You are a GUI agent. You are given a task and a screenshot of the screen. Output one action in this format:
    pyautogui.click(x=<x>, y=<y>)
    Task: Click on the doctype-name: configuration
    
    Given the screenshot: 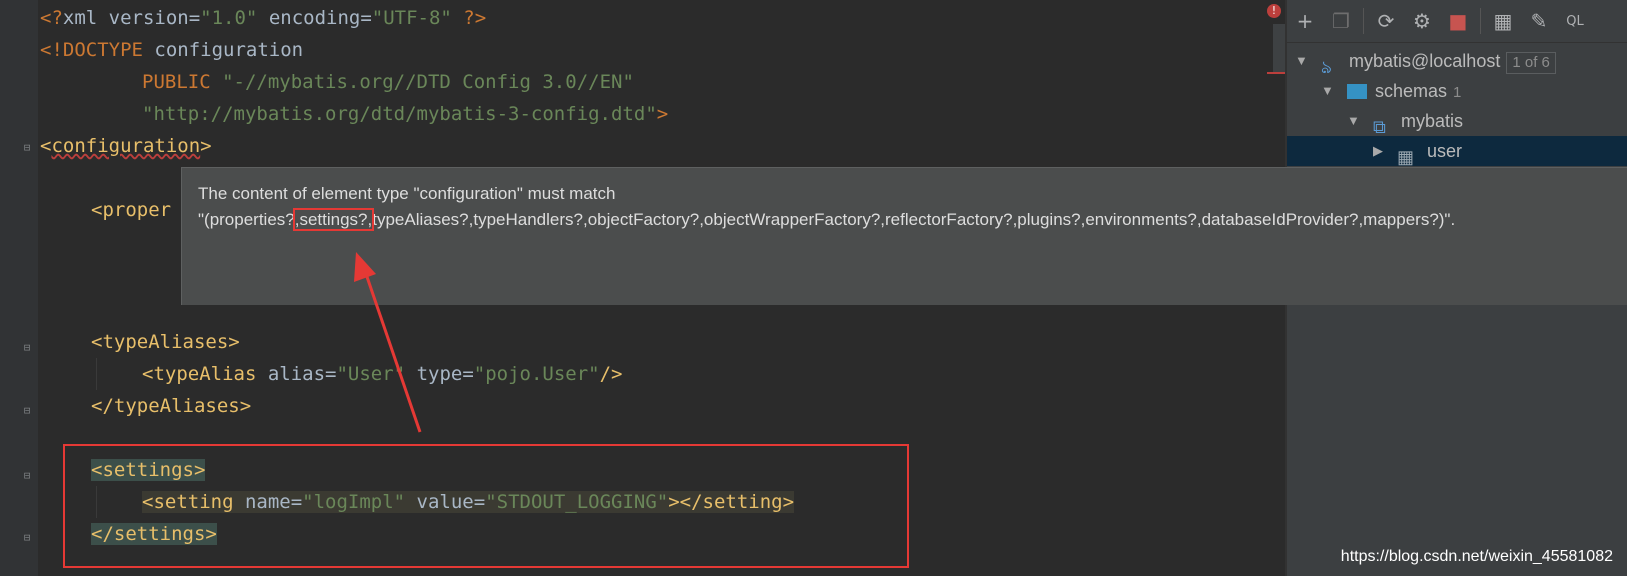 What is the action you would take?
    pyautogui.click(x=223, y=50)
    